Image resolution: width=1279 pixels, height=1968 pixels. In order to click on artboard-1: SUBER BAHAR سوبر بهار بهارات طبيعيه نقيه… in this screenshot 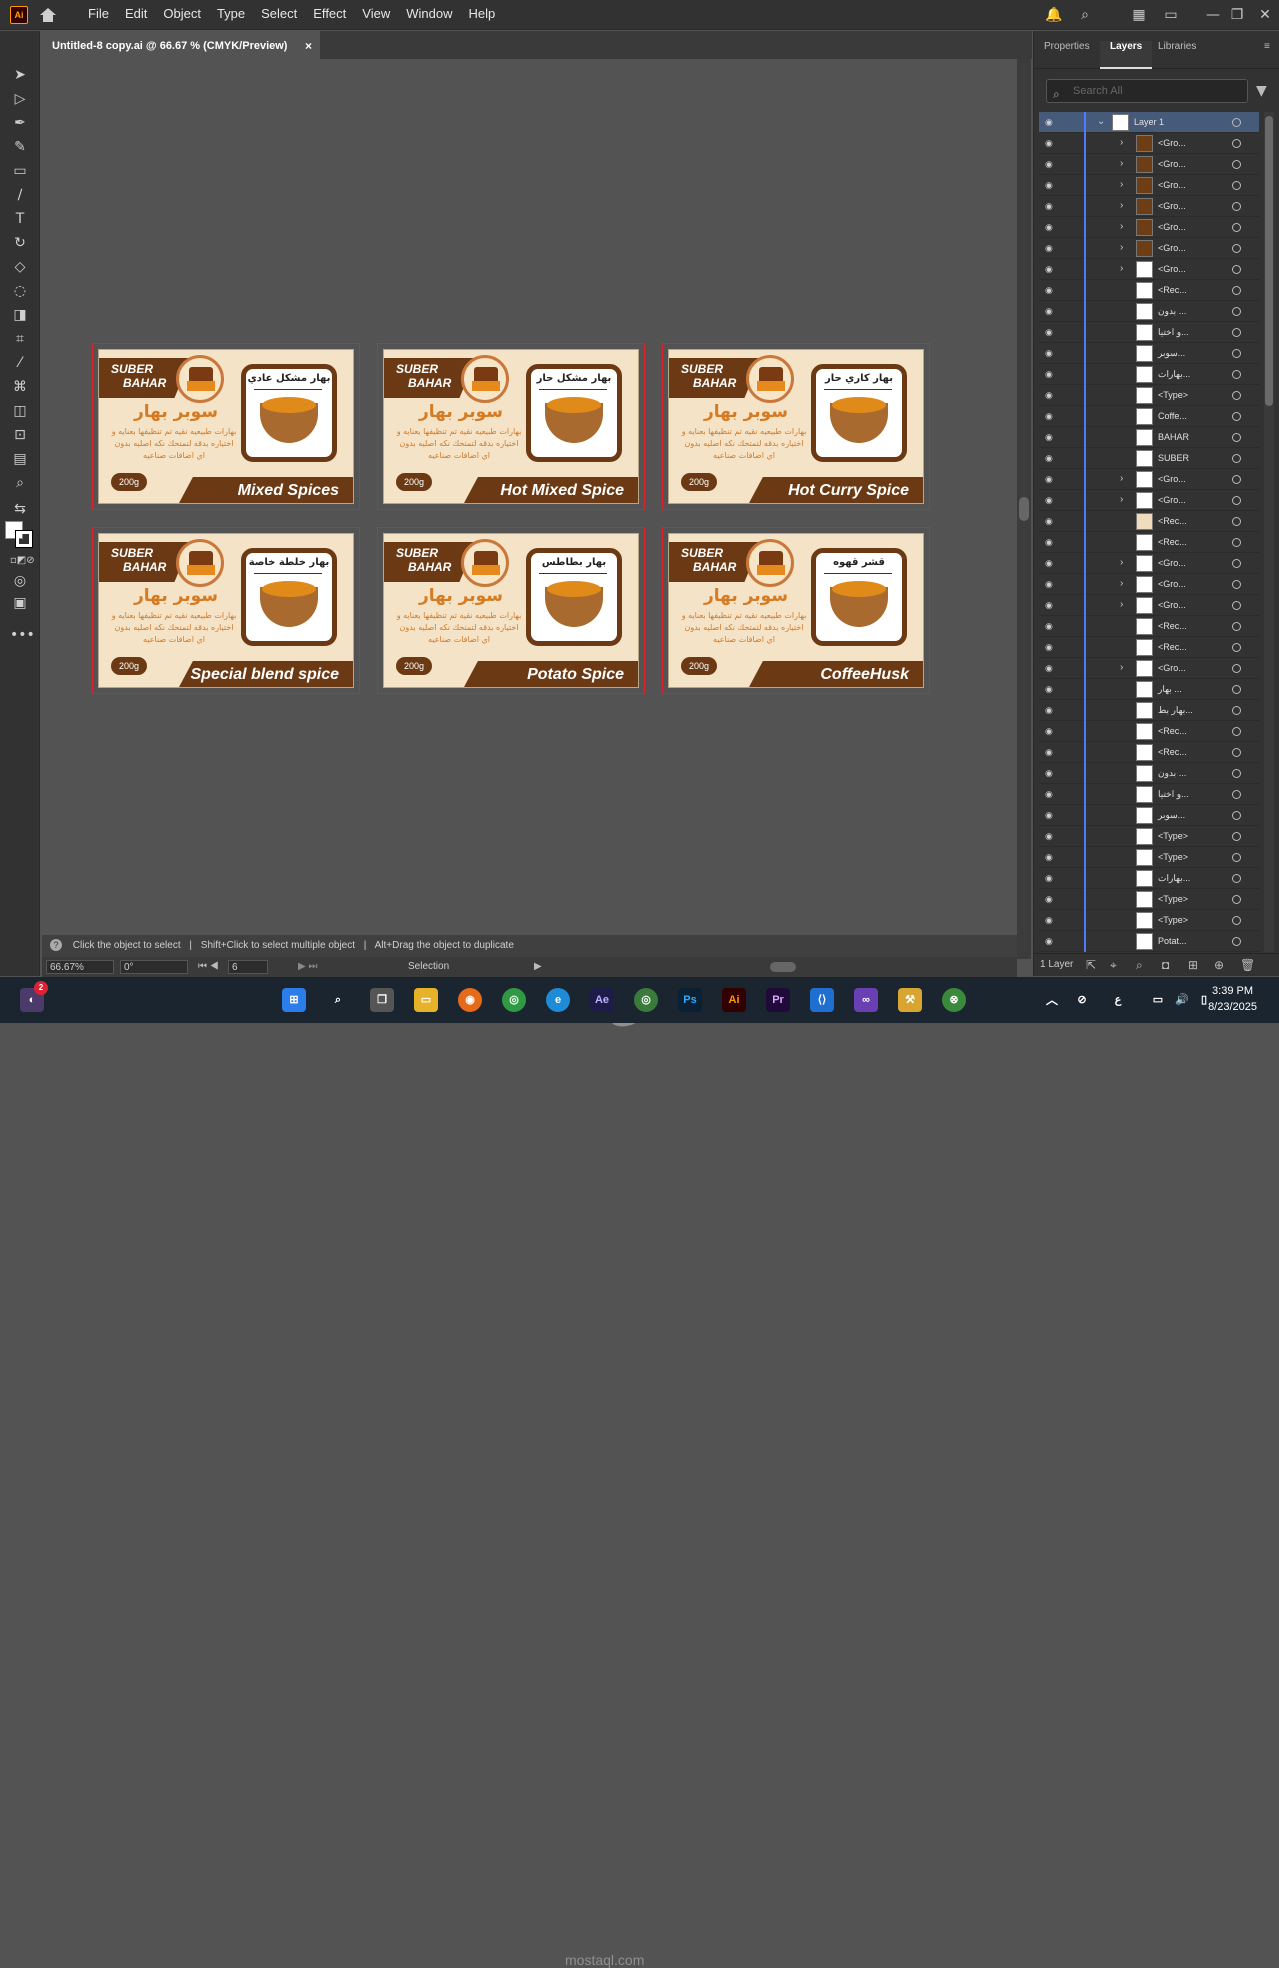, I will do `click(226, 426)`.